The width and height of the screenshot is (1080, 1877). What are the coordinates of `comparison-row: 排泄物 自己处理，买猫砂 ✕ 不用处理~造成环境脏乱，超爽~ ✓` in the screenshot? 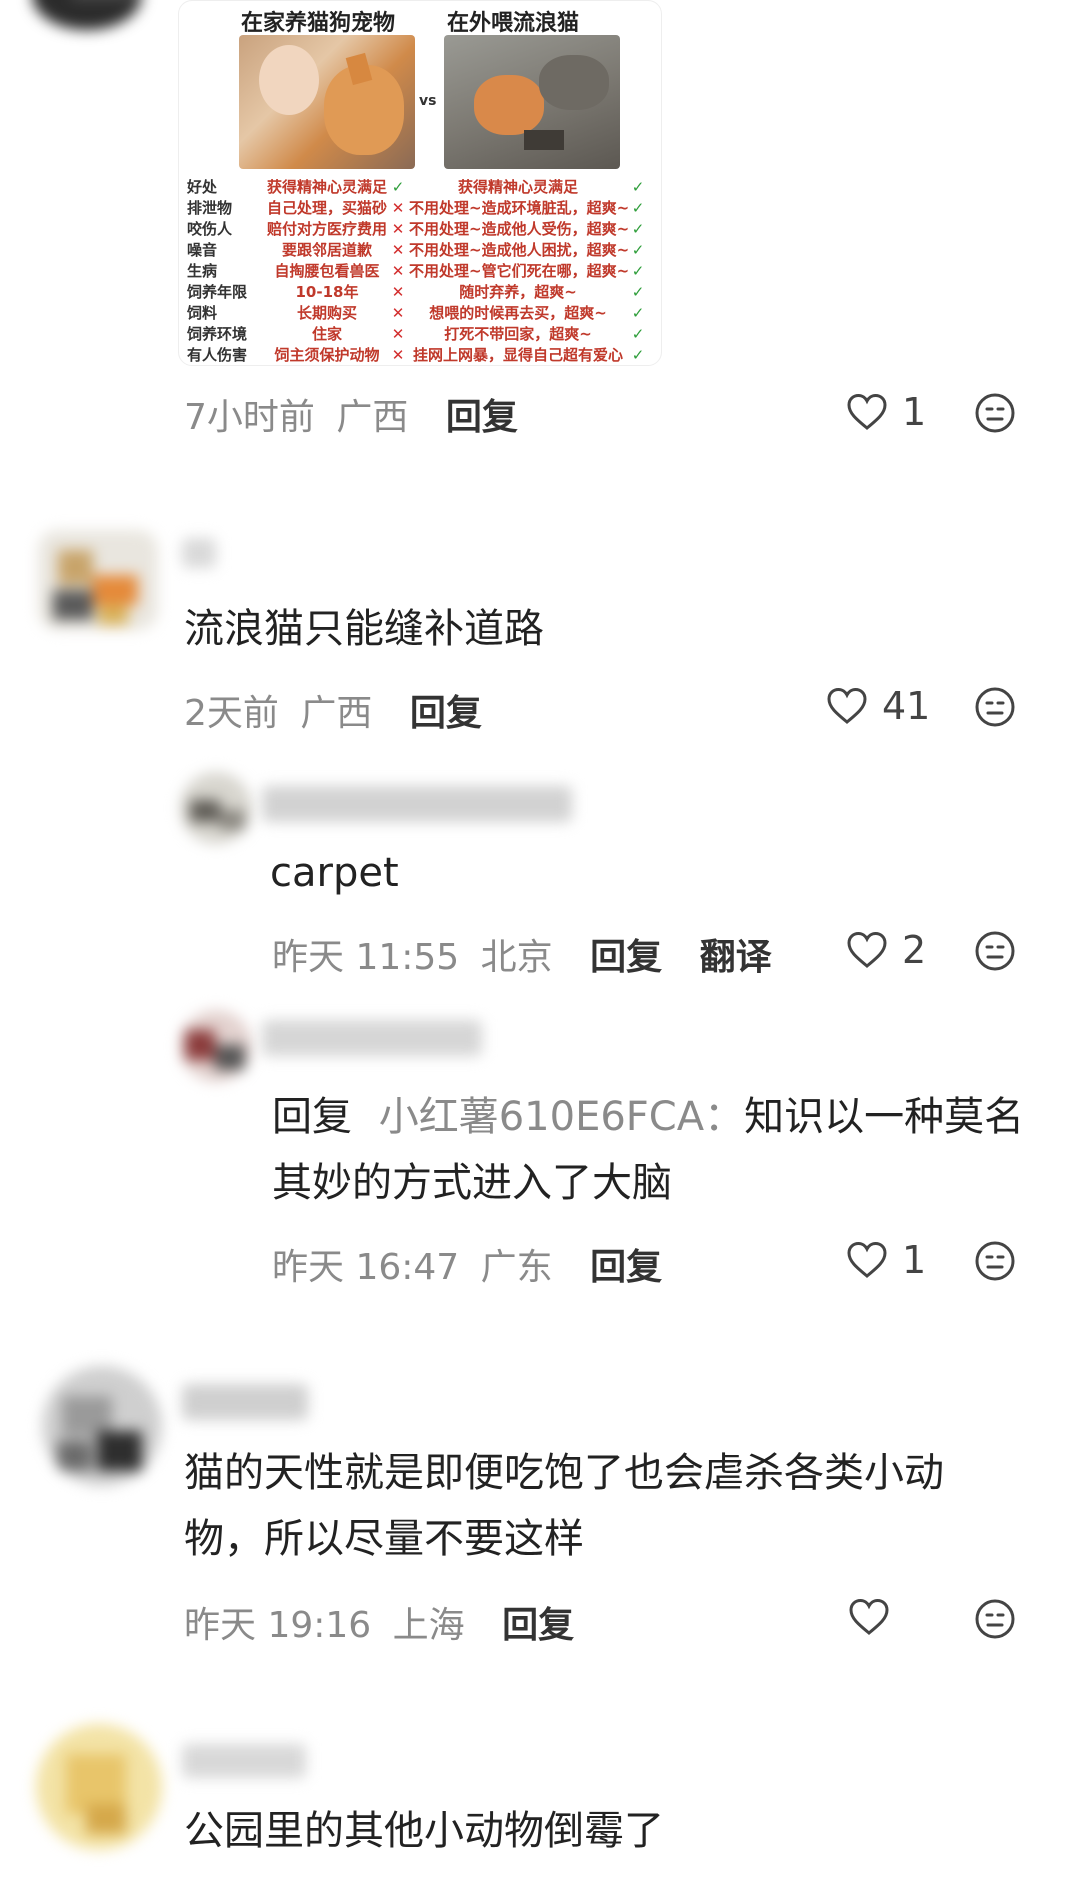 It's located at (418, 208).